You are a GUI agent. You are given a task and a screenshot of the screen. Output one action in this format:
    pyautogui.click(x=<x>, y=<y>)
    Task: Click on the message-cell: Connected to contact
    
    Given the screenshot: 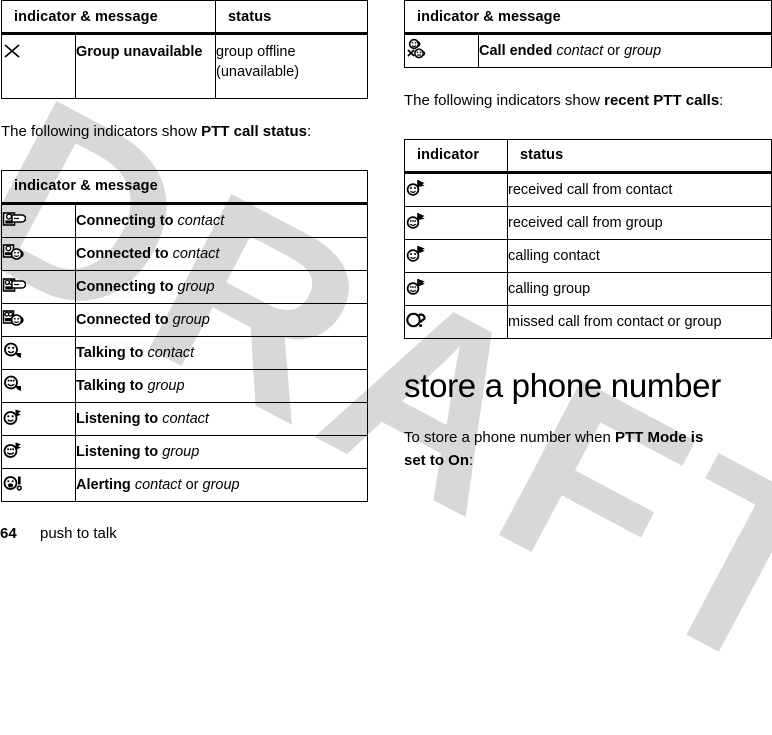 What is the action you would take?
    pyautogui.click(x=221, y=253)
    